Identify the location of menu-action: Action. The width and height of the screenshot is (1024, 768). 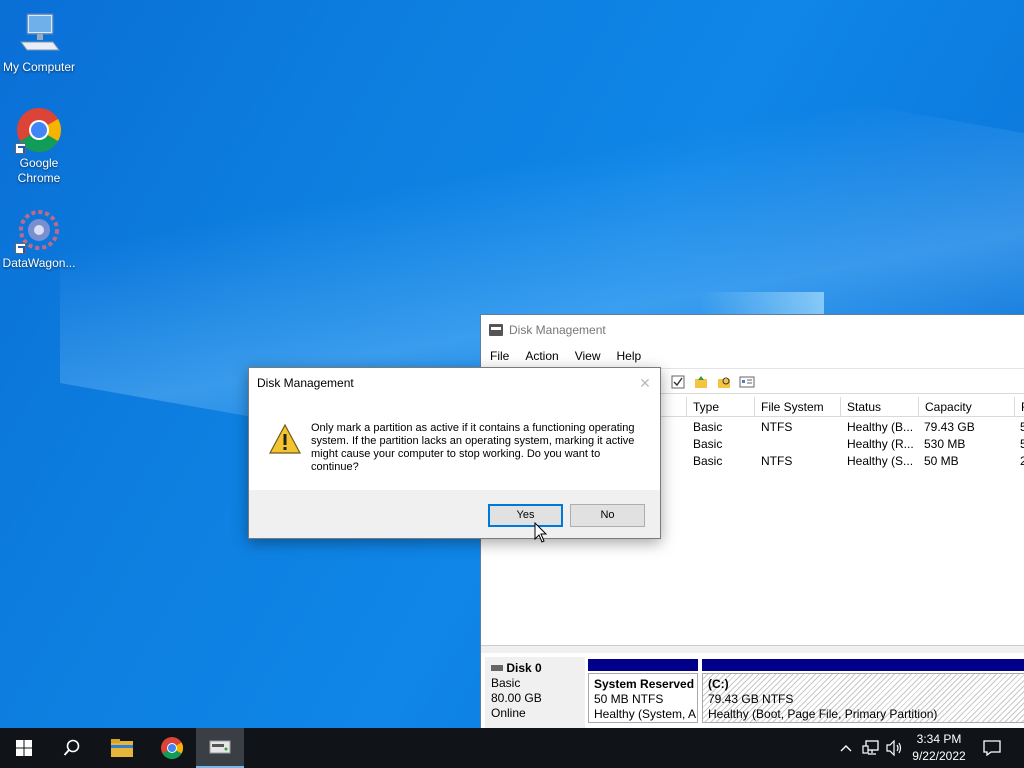
(541, 356).